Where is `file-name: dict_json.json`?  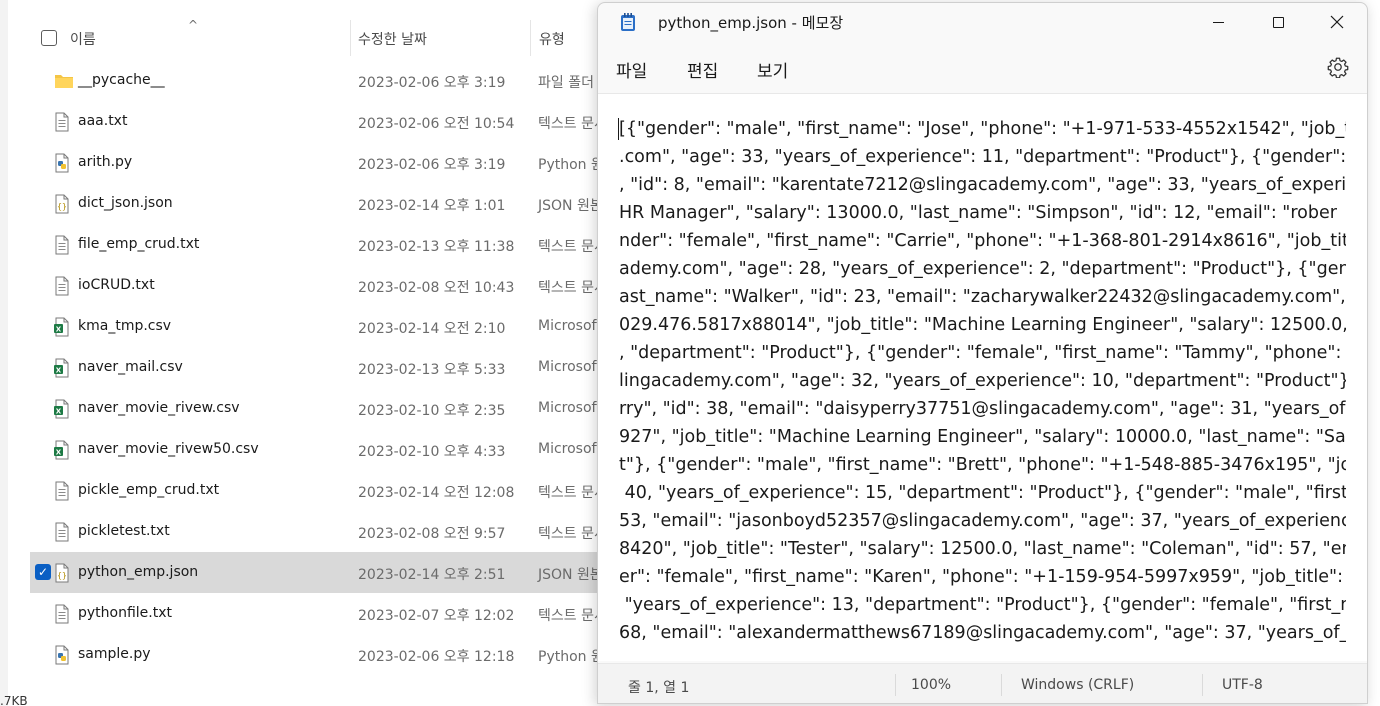 file-name: dict_json.json is located at coordinates (125, 203).